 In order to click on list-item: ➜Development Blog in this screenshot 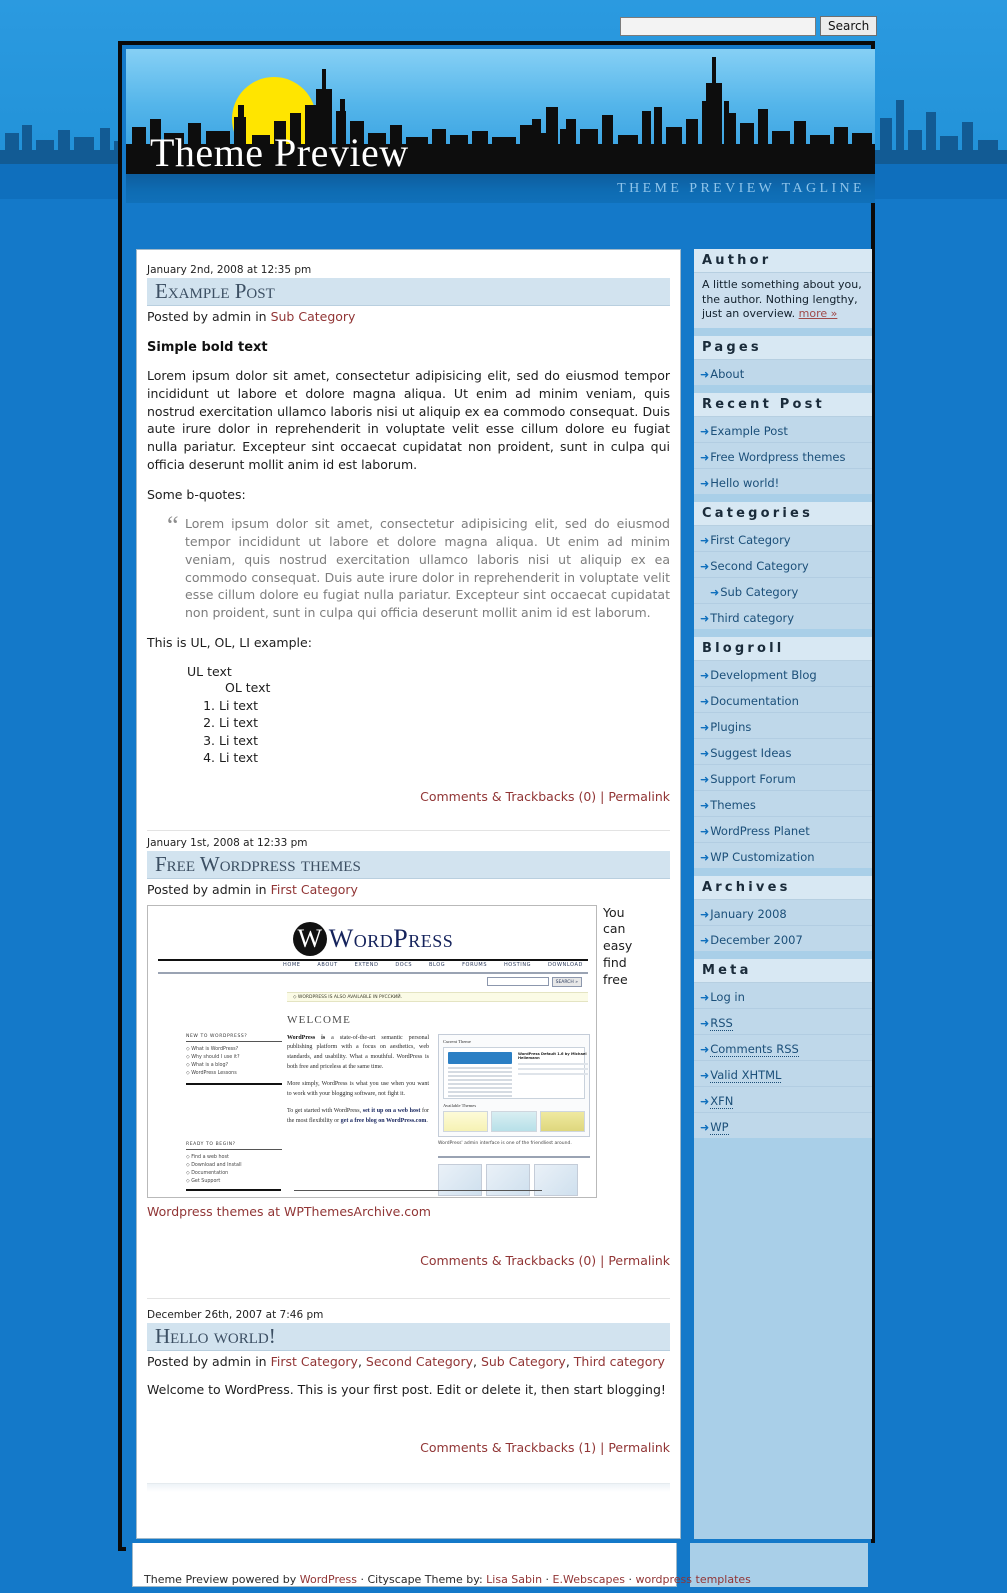, I will do `click(783, 674)`.